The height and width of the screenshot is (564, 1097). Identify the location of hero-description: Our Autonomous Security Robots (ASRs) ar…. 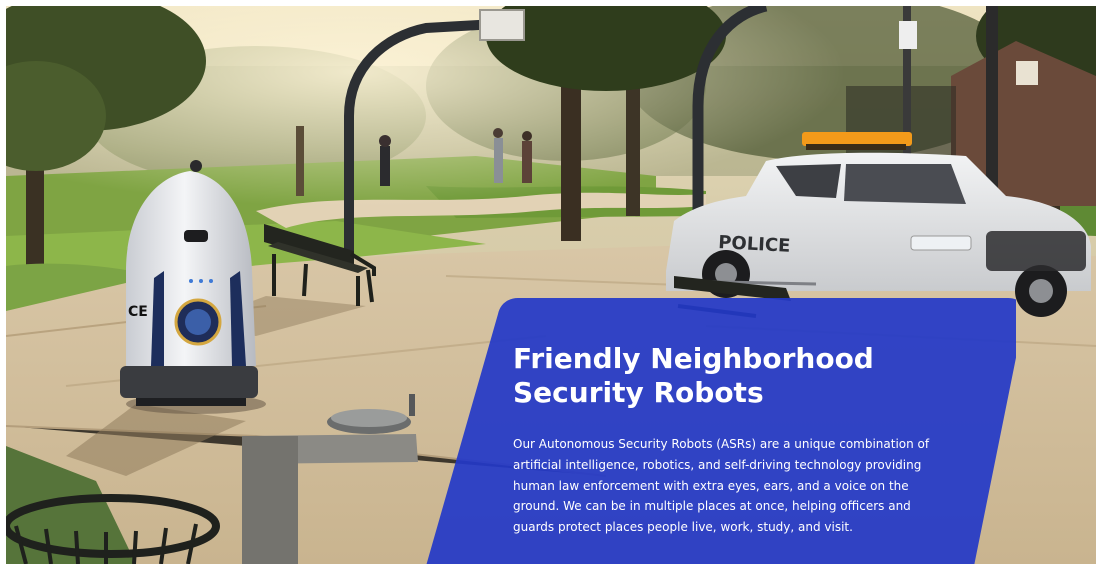
(721, 486).